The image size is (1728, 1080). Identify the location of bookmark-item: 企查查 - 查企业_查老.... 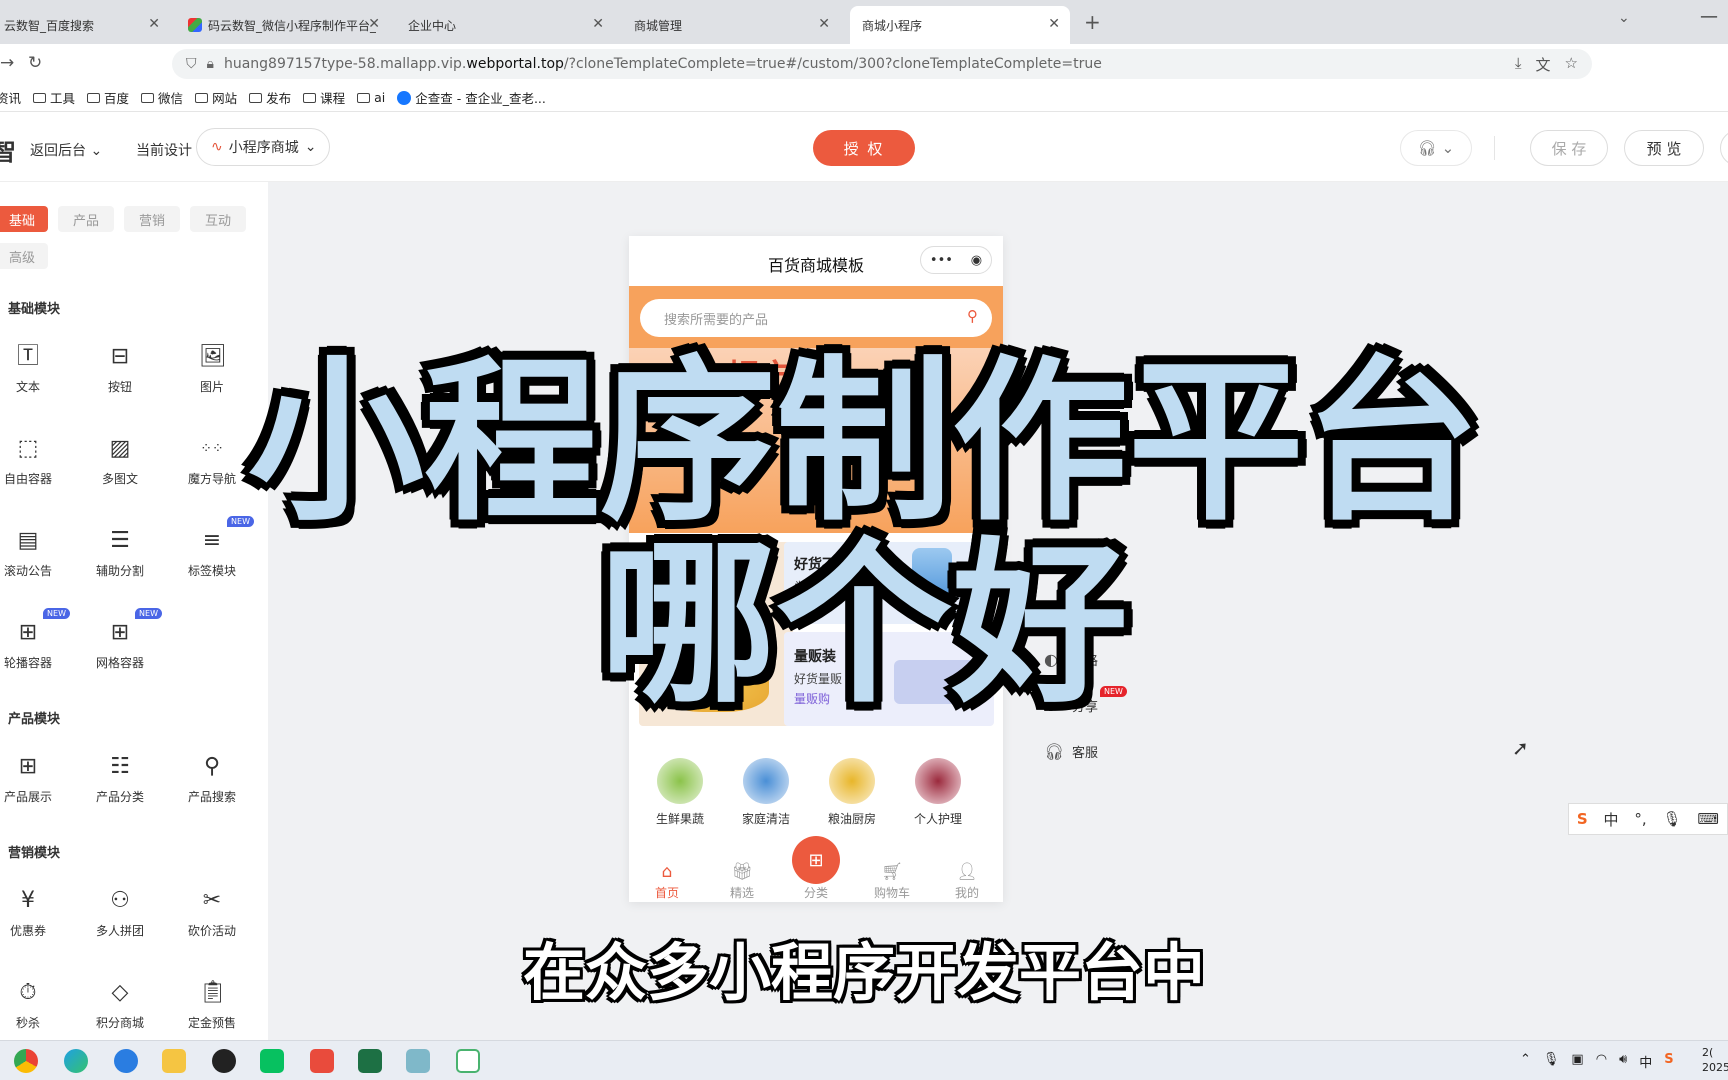
(471, 97).